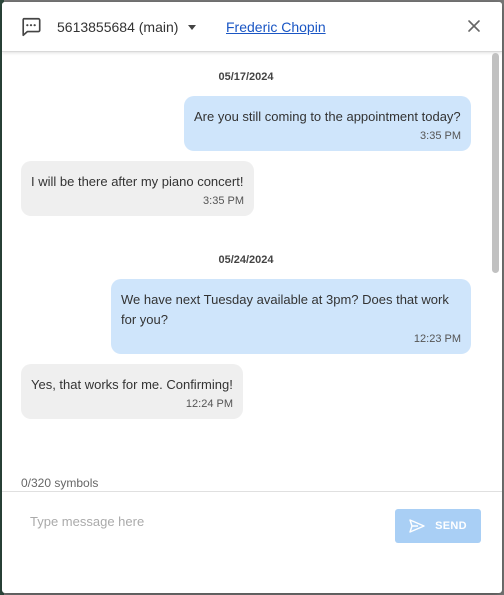 Image resolution: width=504 pixels, height=595 pixels. What do you see at coordinates (60, 483) in the screenshot?
I see `character-counter: 0/320 symbols` at bounding box center [60, 483].